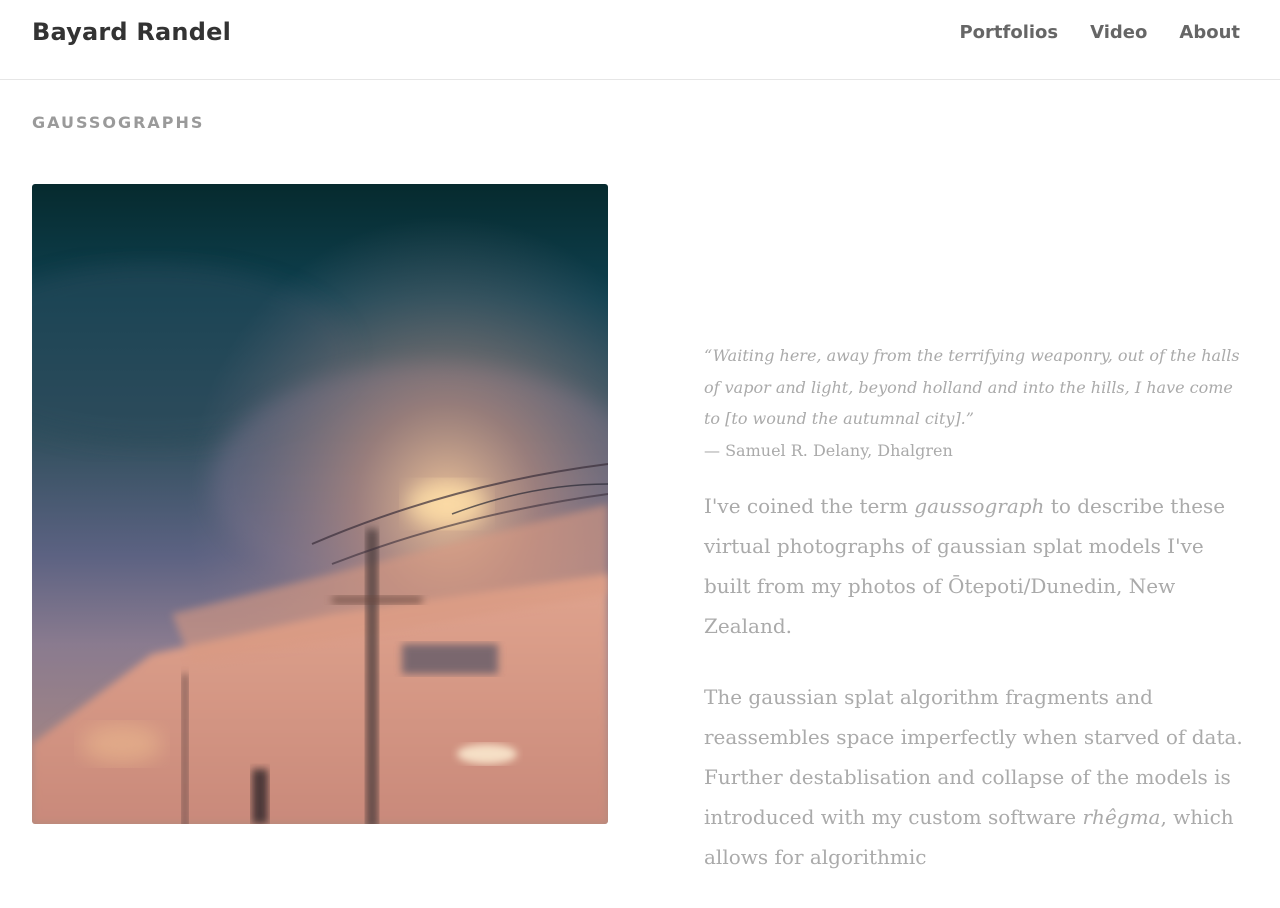 Image resolution: width=1280 pixels, height=908 pixels. Describe the element at coordinates (1008, 32) in the screenshot. I see `nav-portfolios: Portfolios` at that location.